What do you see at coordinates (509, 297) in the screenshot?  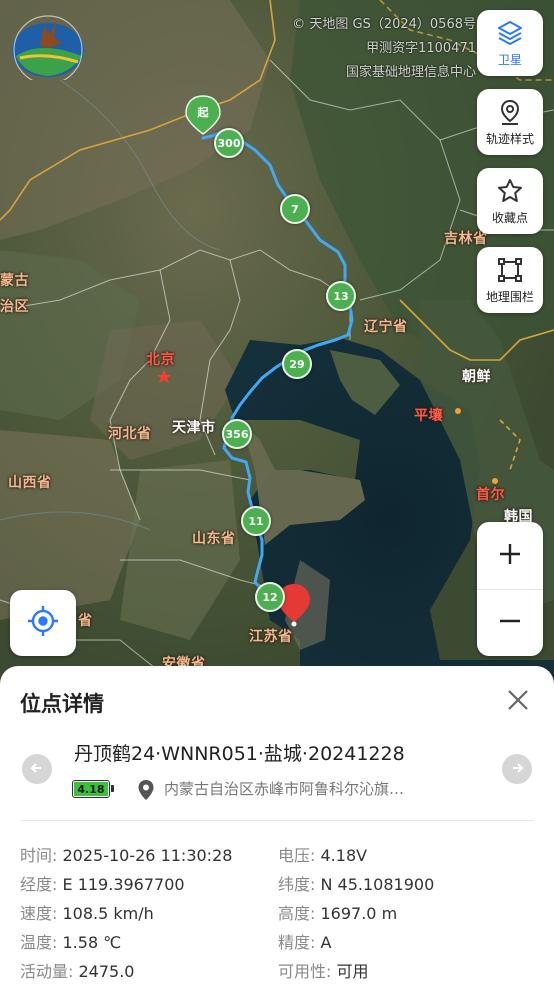 I see `geofence-label: 地理围栏` at bounding box center [509, 297].